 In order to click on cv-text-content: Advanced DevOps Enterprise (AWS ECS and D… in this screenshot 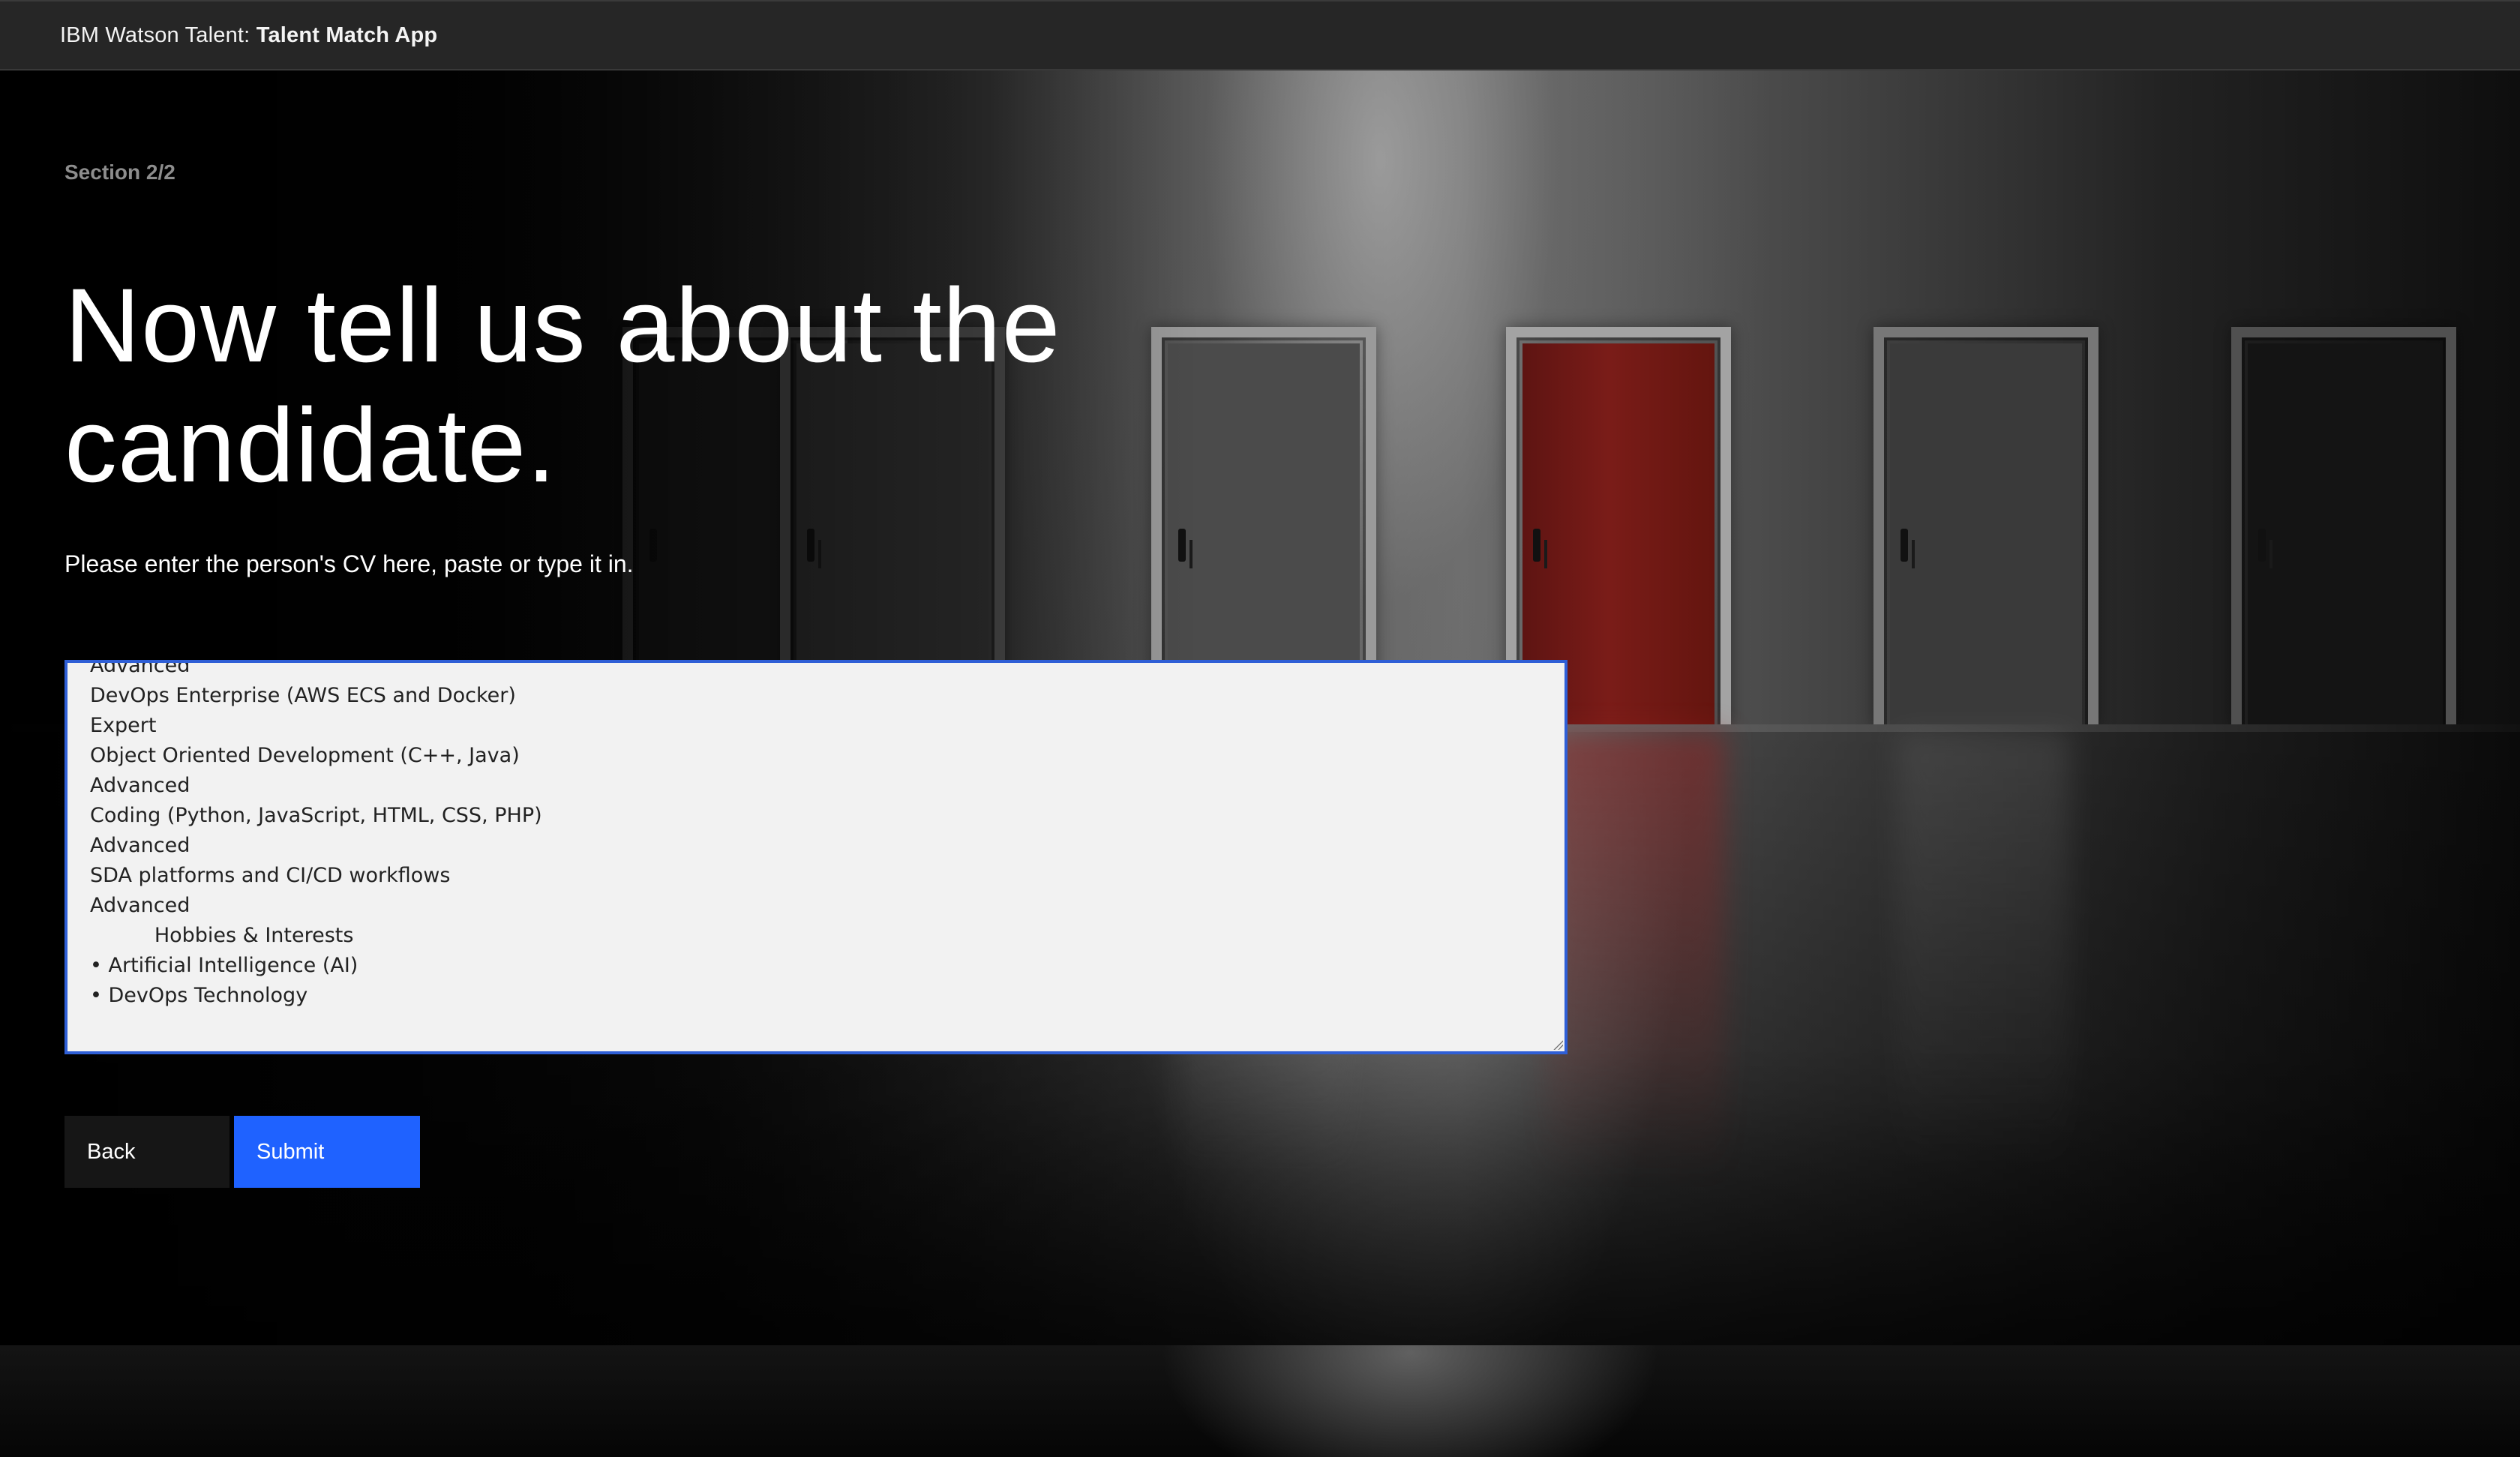, I will do `click(316, 835)`.